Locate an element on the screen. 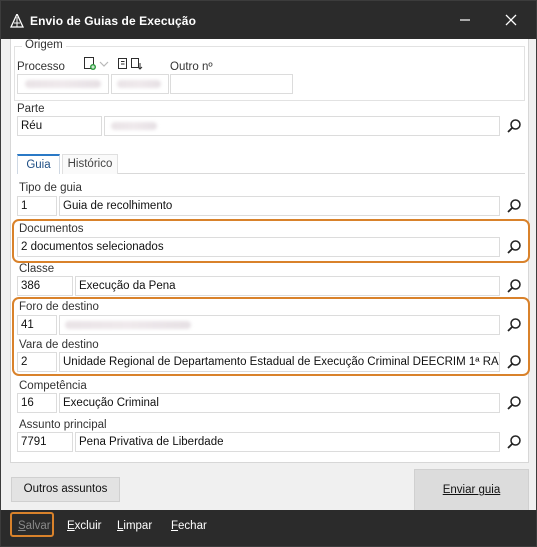 The width and height of the screenshot is (537, 547). classe-label: Classe is located at coordinates (37, 269).